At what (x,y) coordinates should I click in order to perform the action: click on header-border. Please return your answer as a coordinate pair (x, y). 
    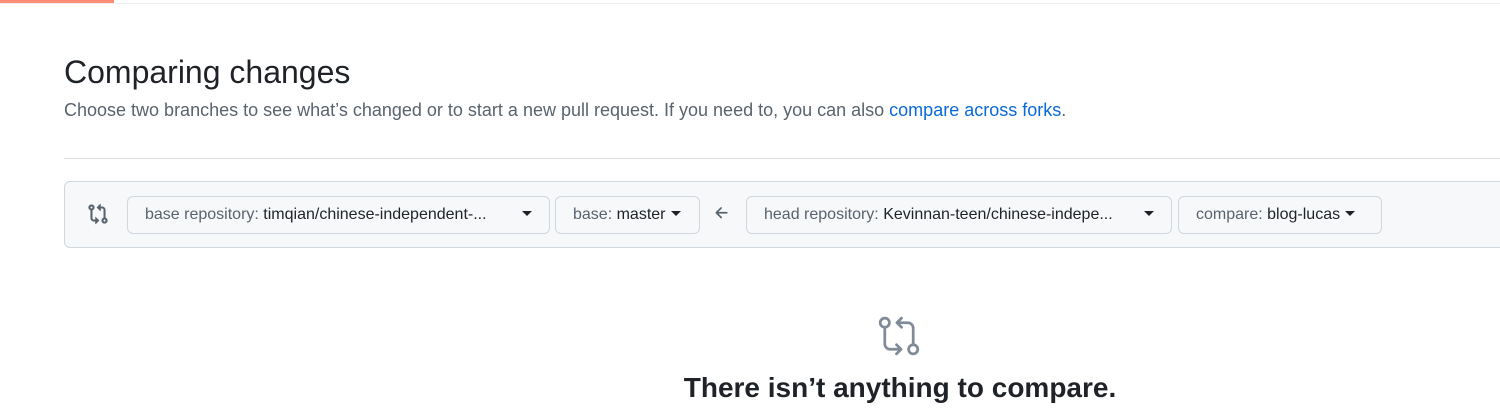
    Looking at the image, I should click on (750, 3).